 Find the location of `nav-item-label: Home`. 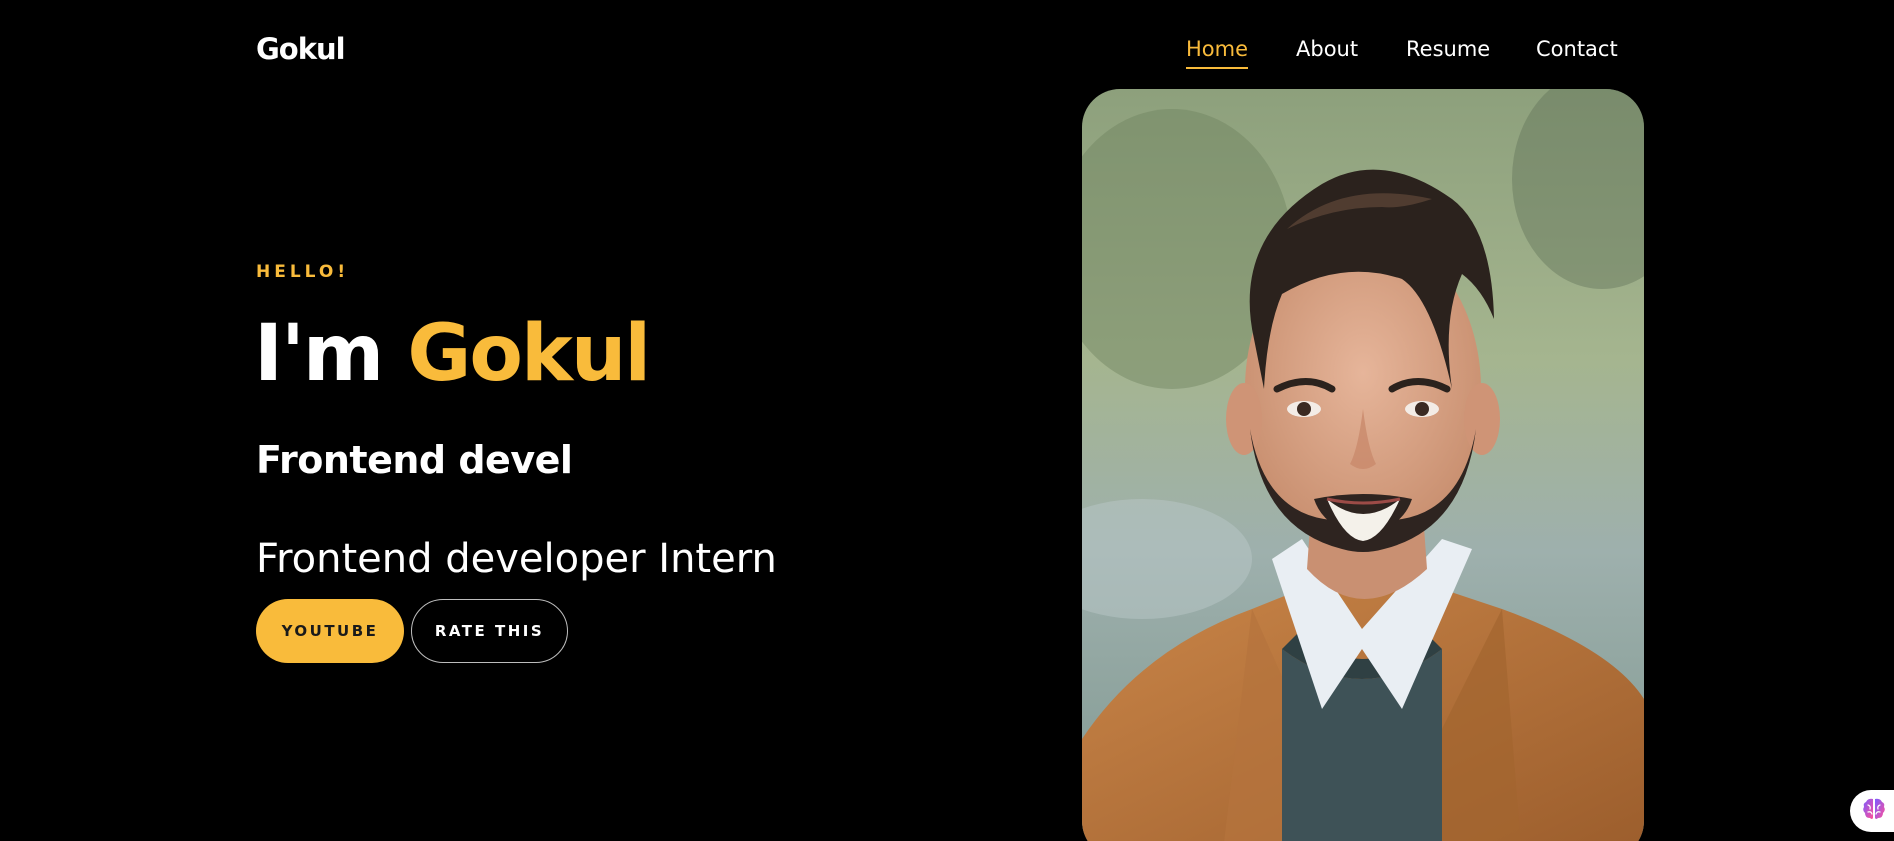

nav-item-label: Home is located at coordinates (1217, 49).